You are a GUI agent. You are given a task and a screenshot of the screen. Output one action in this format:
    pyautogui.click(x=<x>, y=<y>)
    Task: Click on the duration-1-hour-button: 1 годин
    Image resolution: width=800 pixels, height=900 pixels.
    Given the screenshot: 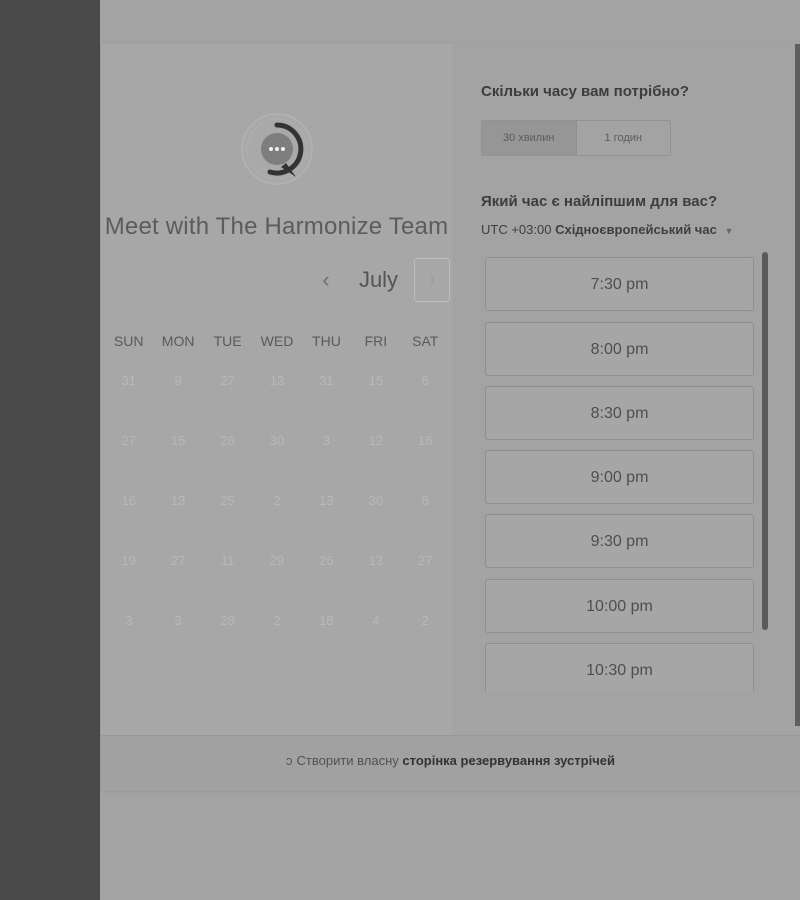 What is the action you would take?
    pyautogui.click(x=624, y=138)
    